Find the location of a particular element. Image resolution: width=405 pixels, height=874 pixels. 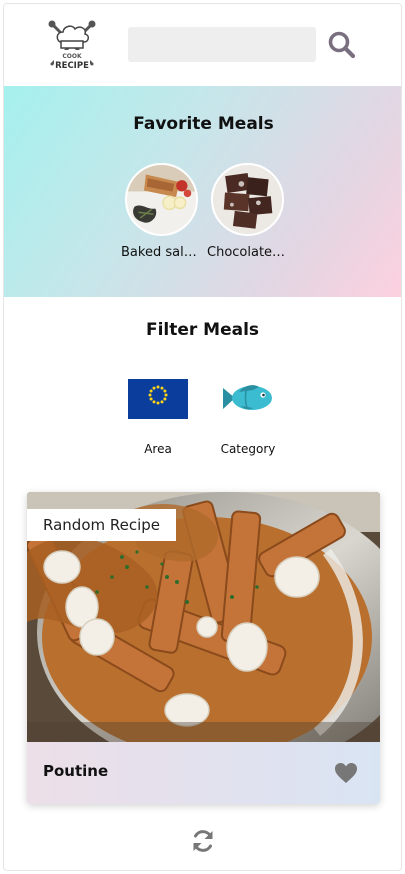

refresh-icon is located at coordinates (203, 841).